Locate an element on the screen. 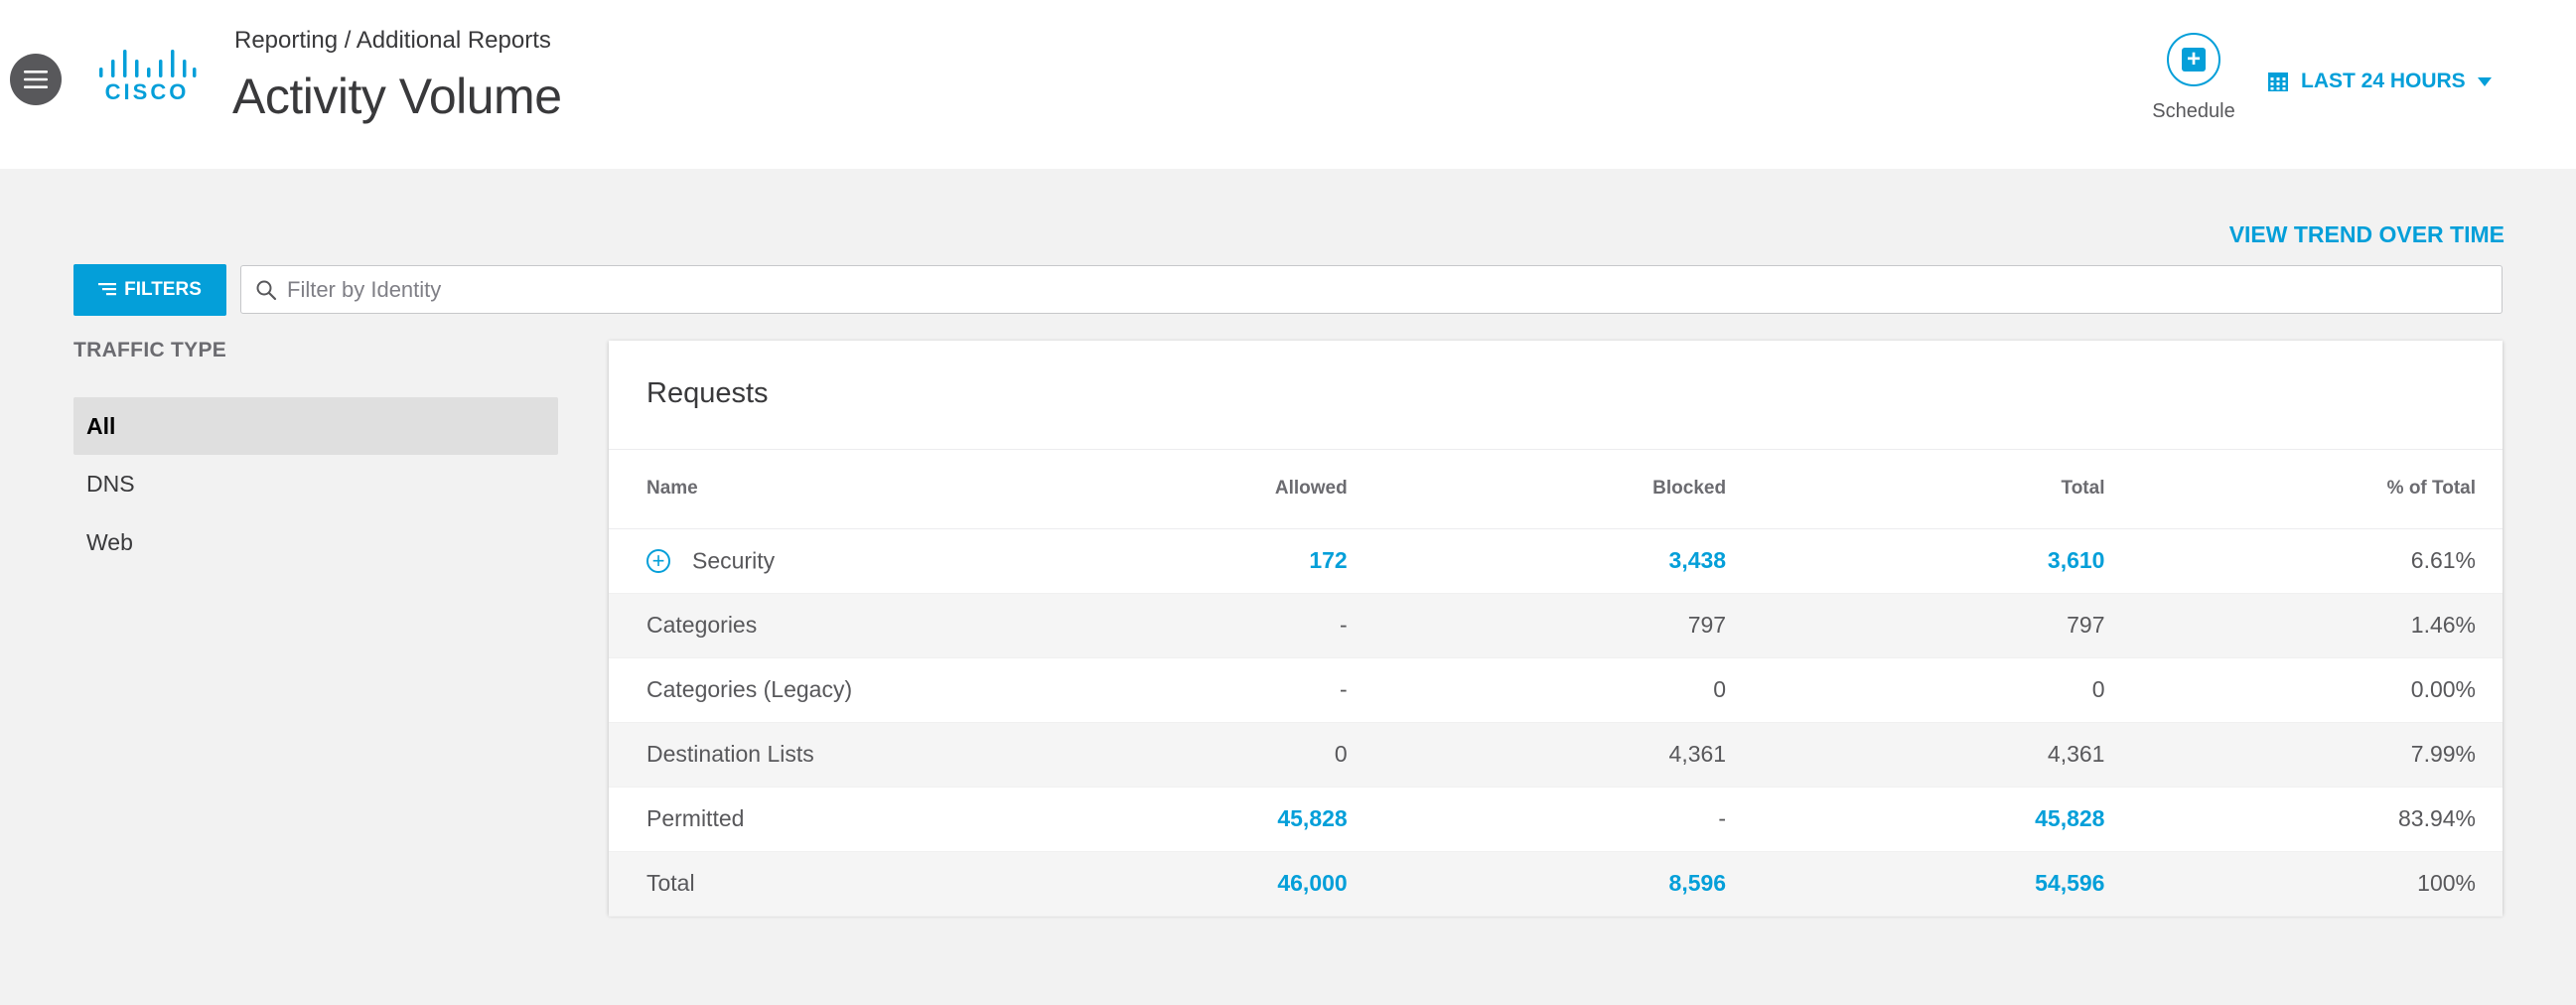  row-name: Destination Lists is located at coordinates (730, 754).